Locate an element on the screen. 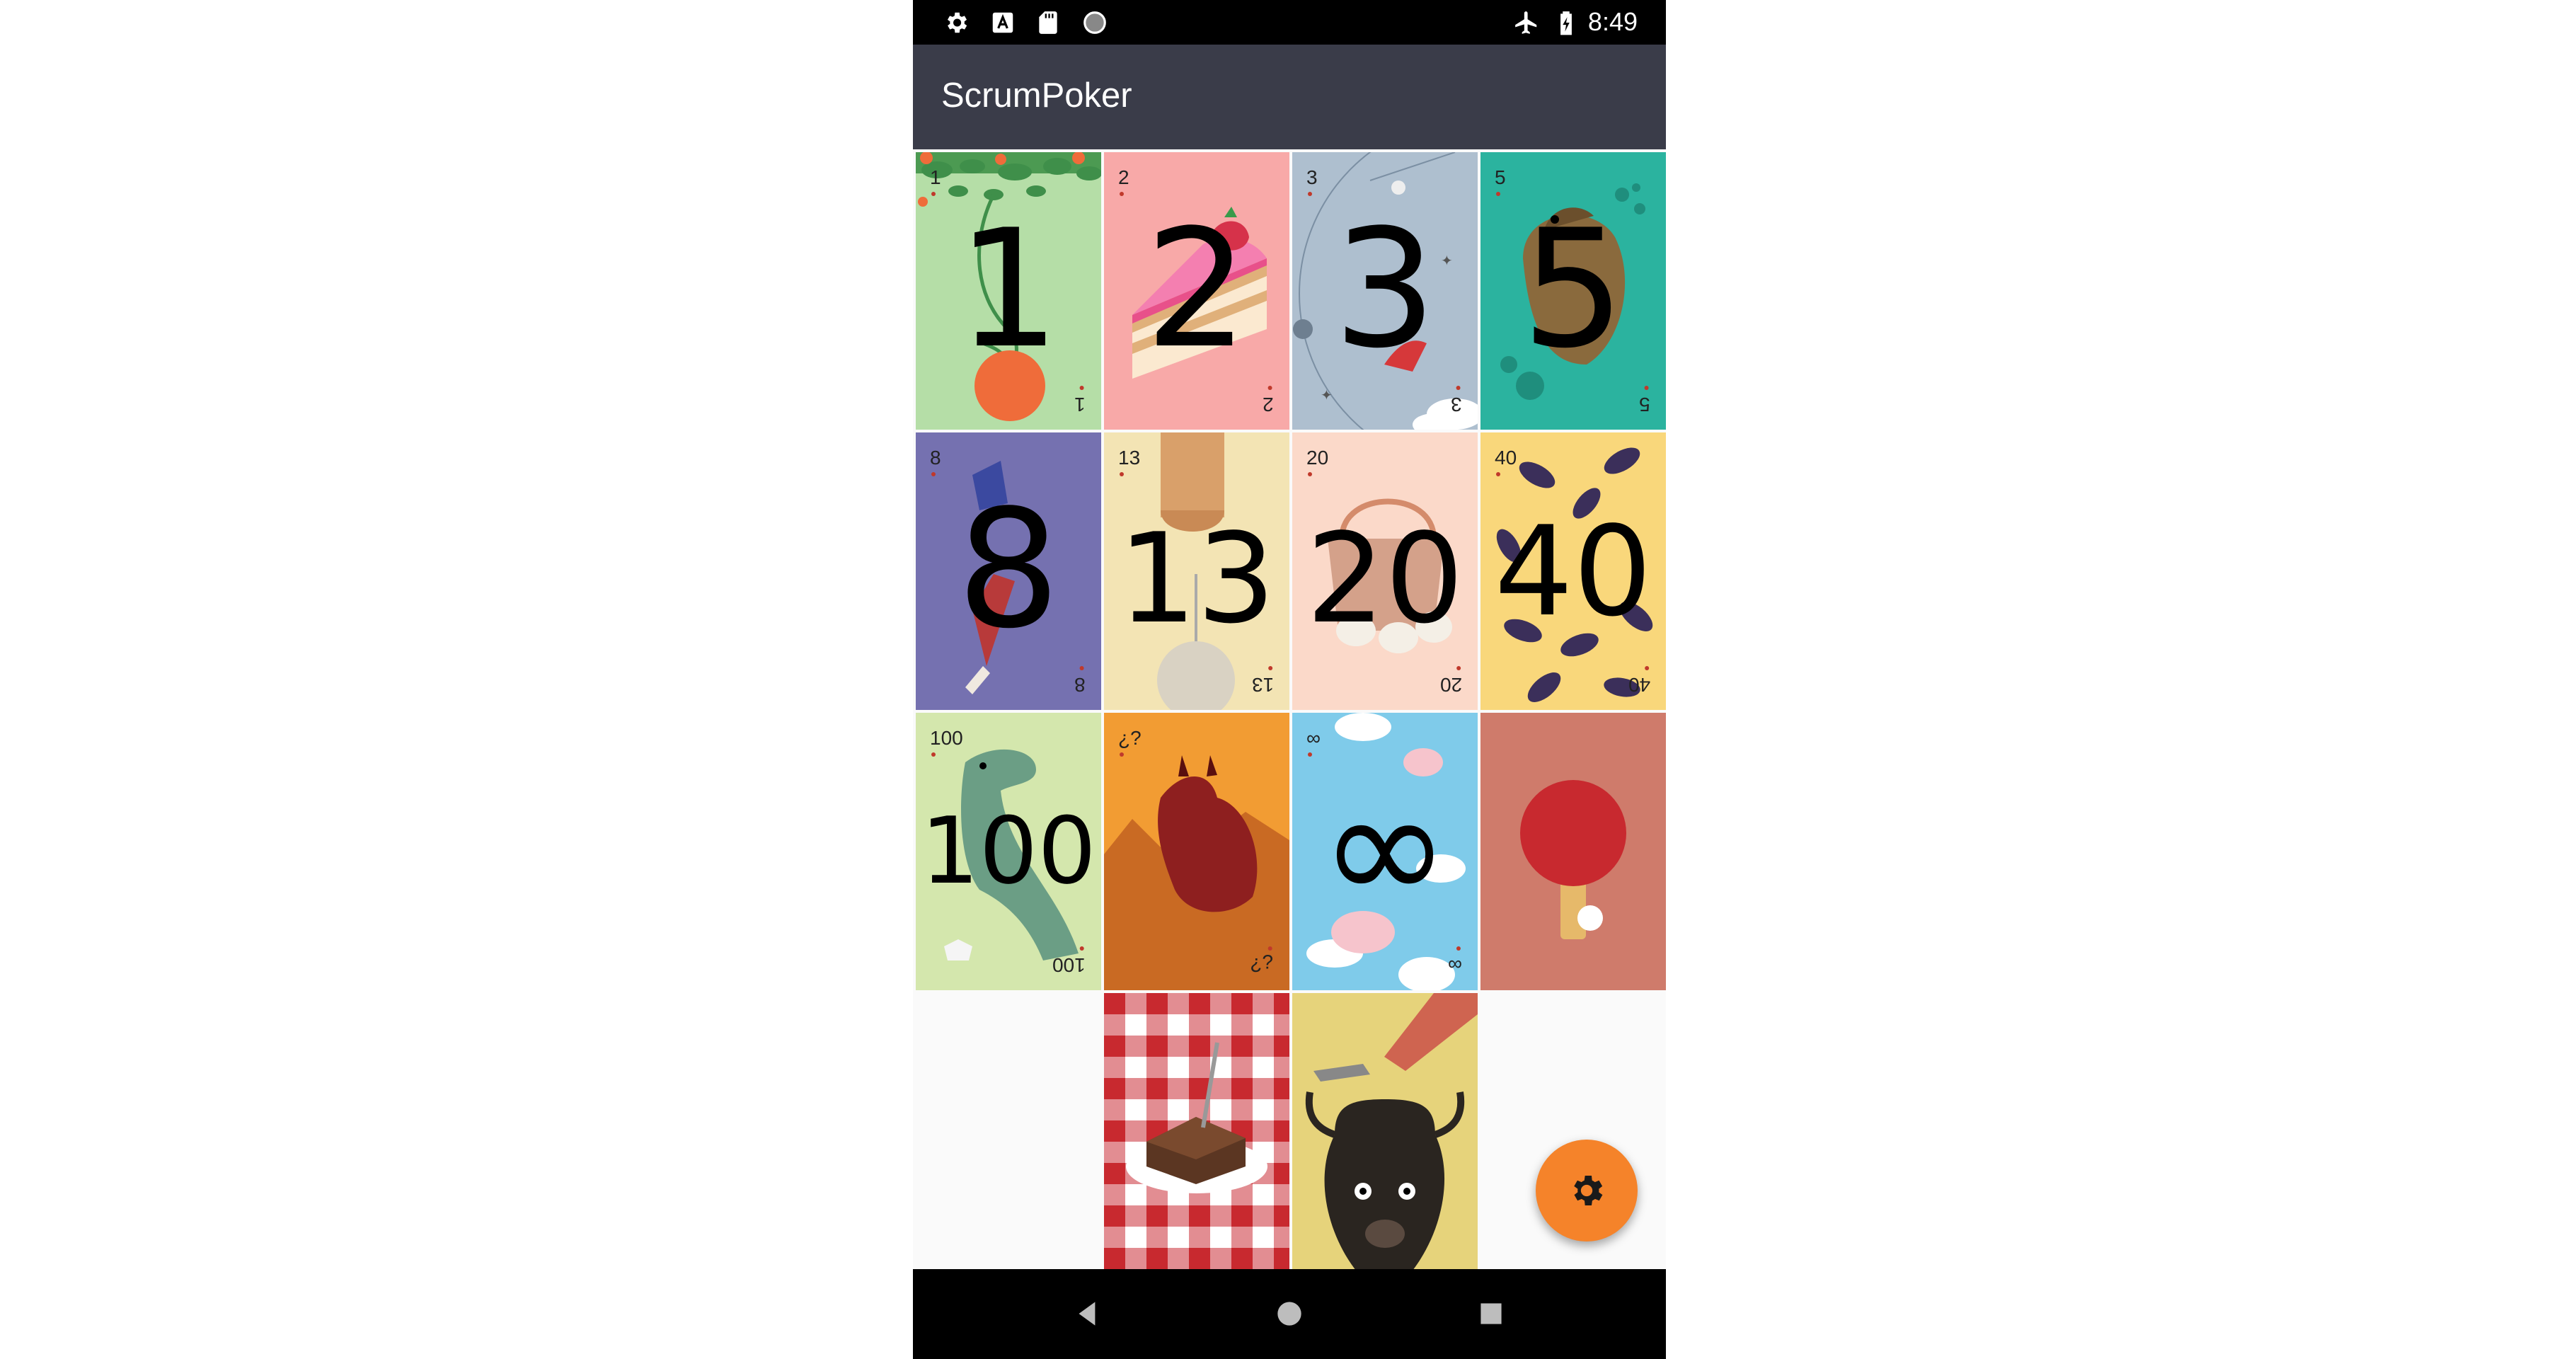  sd-card-icon is located at coordinates (1048, 22).